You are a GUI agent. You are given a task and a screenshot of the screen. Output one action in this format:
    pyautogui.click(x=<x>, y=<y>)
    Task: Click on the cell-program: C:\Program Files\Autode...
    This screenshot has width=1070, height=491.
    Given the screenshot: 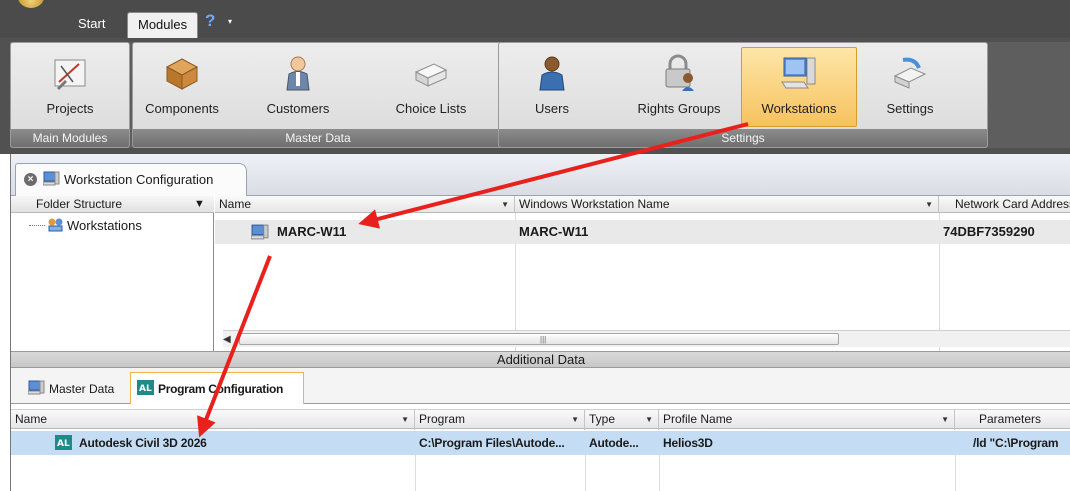 What is the action you would take?
    pyautogui.click(x=492, y=443)
    